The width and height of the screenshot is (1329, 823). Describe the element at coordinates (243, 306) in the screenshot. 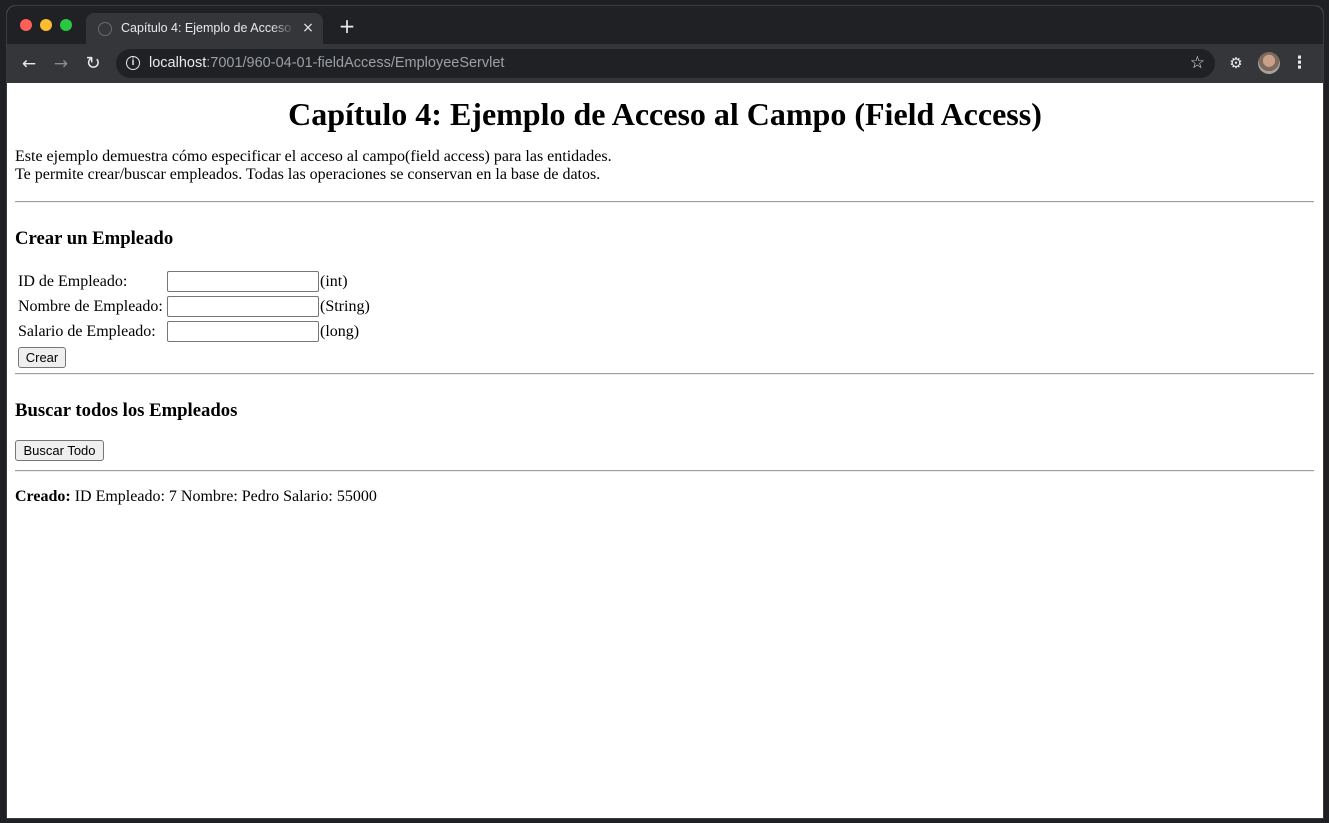

I see `employee-name-input` at that location.